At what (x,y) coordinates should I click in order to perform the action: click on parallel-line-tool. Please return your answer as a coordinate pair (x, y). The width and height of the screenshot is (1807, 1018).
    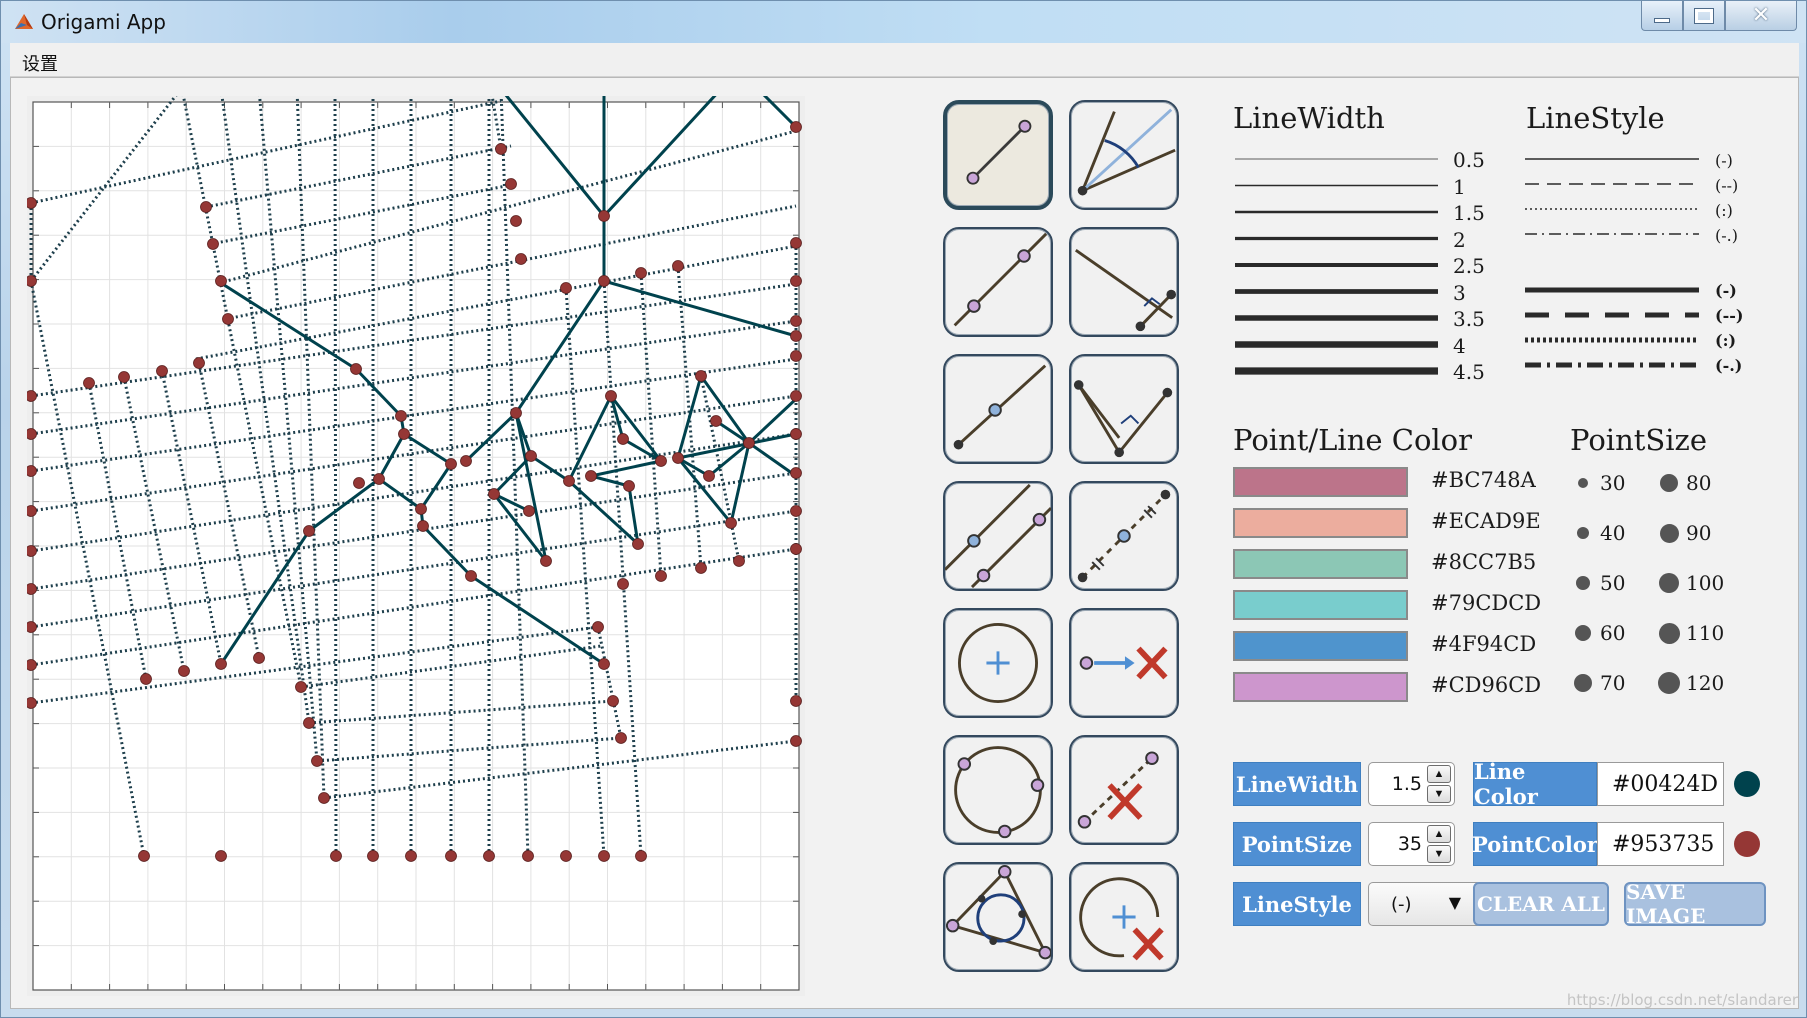
    Looking at the image, I should click on (998, 536).